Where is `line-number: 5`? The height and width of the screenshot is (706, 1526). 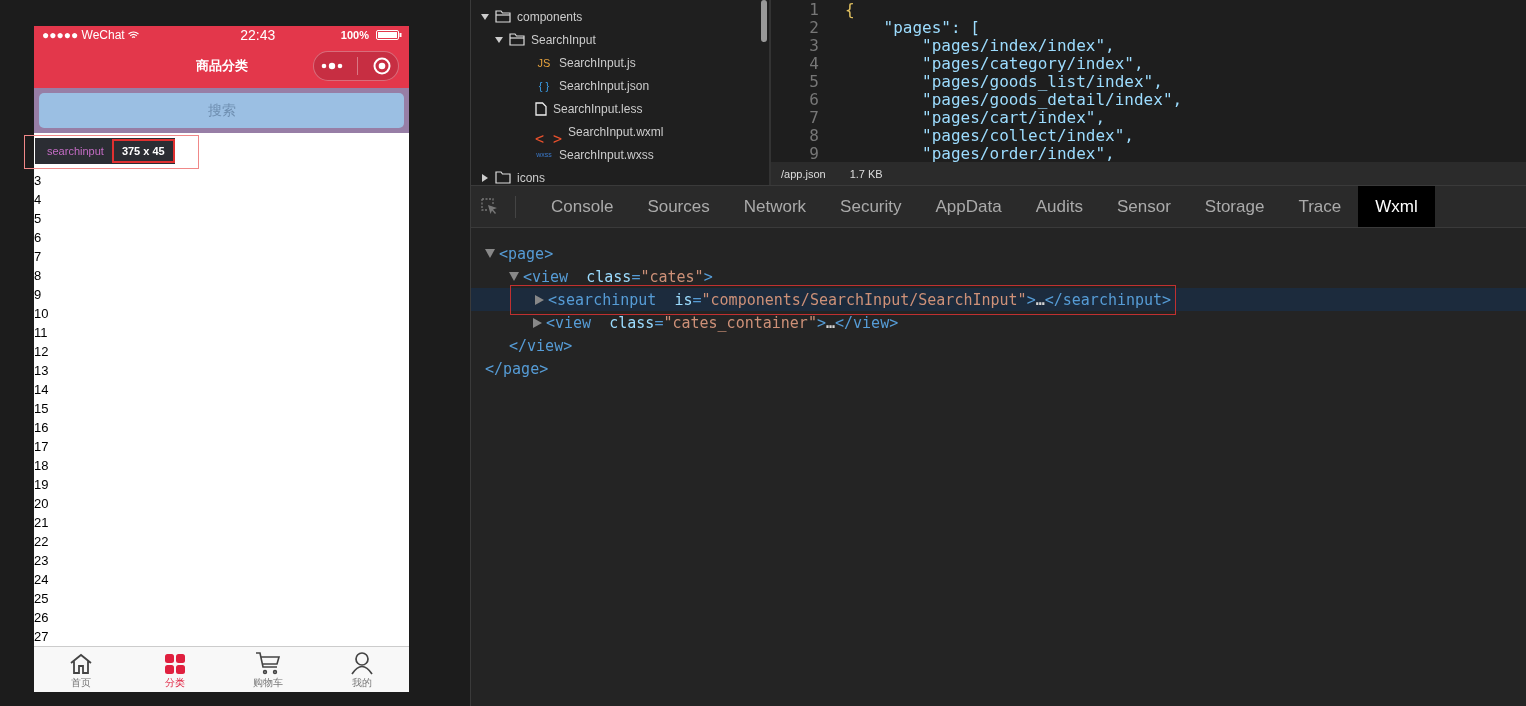
line-number: 5 is located at coordinates (813, 81).